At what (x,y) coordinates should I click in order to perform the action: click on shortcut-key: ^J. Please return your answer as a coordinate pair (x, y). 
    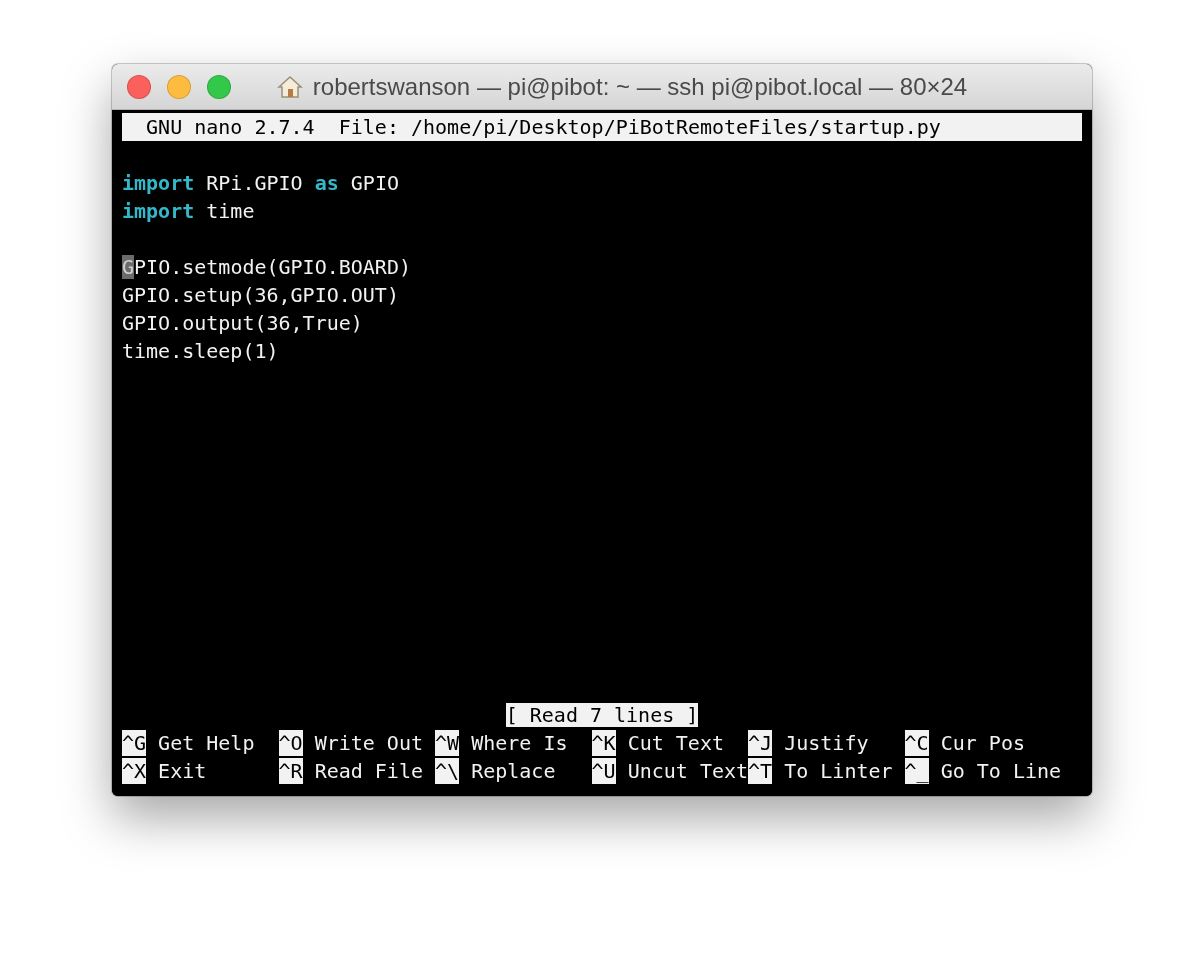
    Looking at the image, I should click on (760, 743).